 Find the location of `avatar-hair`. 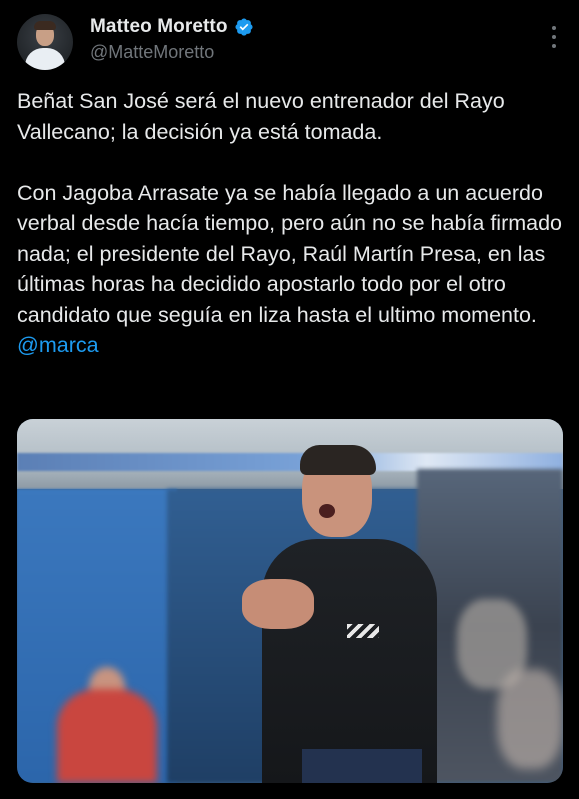

avatar-hair is located at coordinates (45, 25).